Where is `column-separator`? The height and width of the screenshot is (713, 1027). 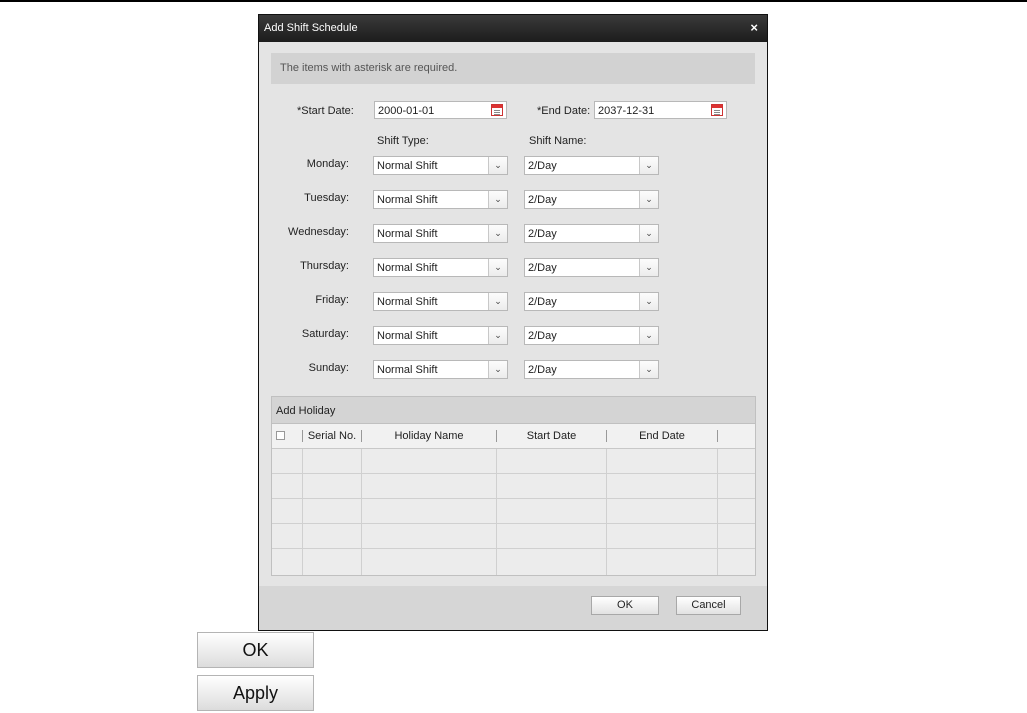 column-separator is located at coordinates (717, 436).